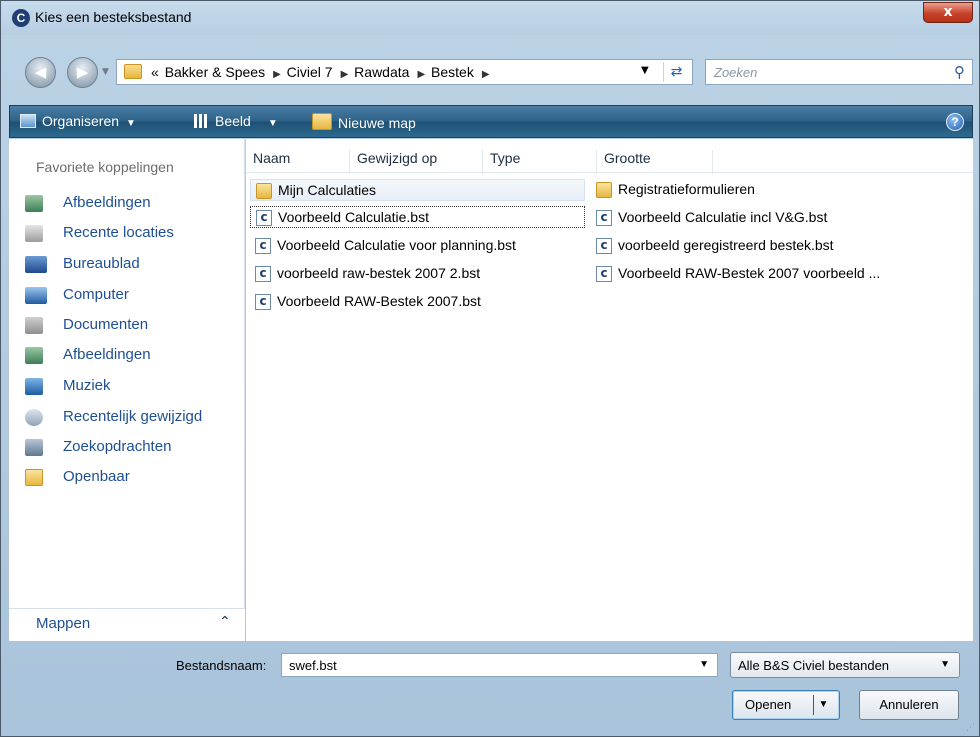 The width and height of the screenshot is (980, 737). What do you see at coordinates (778, 218) in the screenshot?
I see `file-item: c Voorbeeld Calculatie incl V&G.bst` at bounding box center [778, 218].